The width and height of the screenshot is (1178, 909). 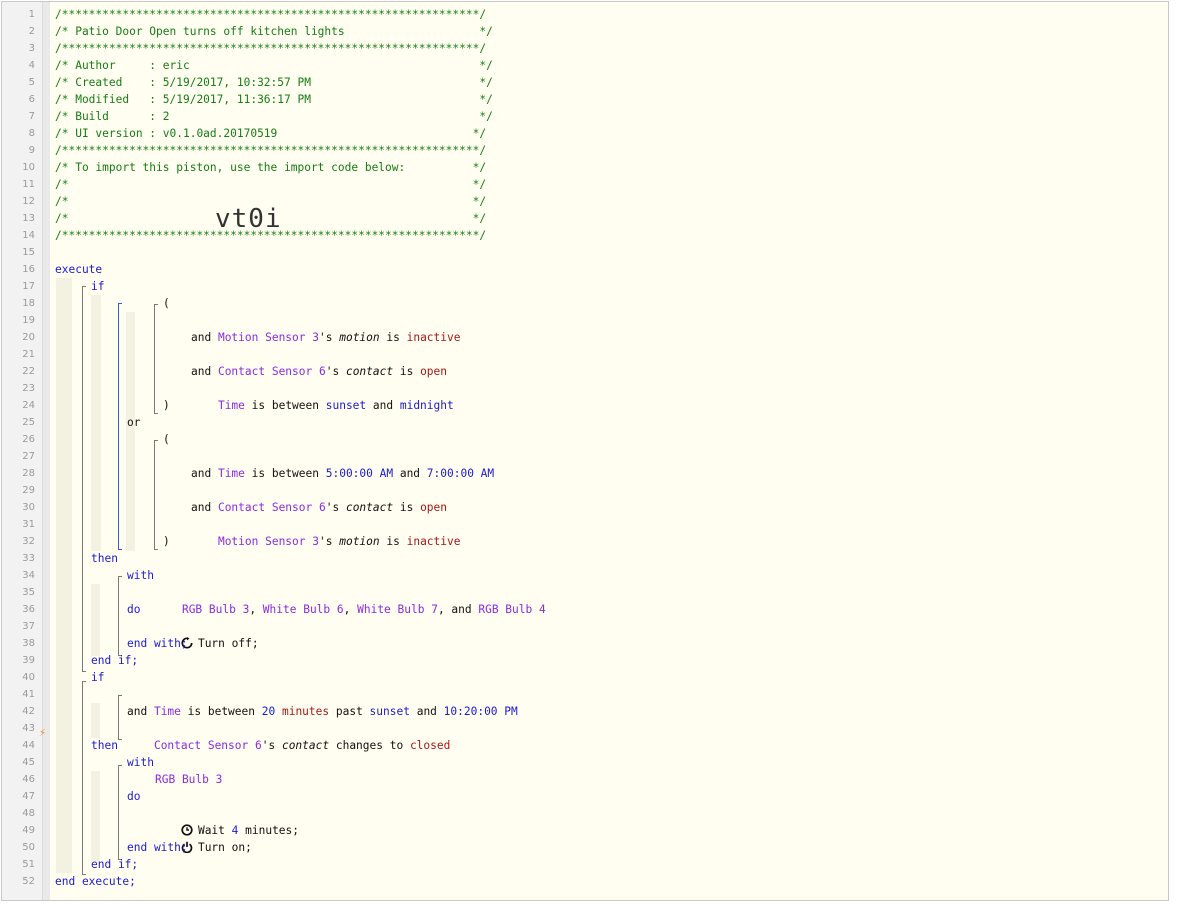 I want to click on line-number: 50, so click(x=28, y=847).